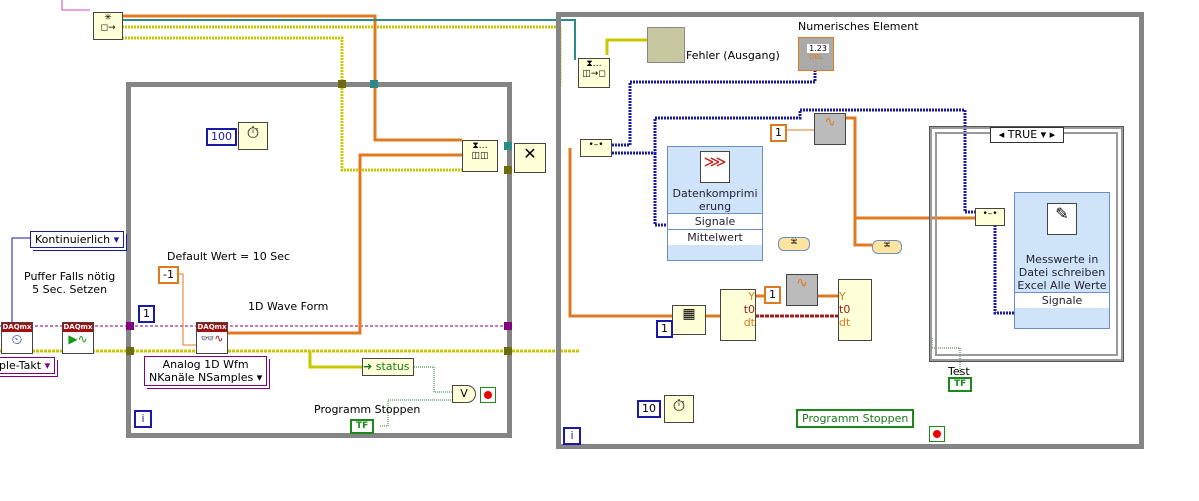 The height and width of the screenshot is (501, 1199). I want to click on gain-constant-top: 1, so click(778, 133).